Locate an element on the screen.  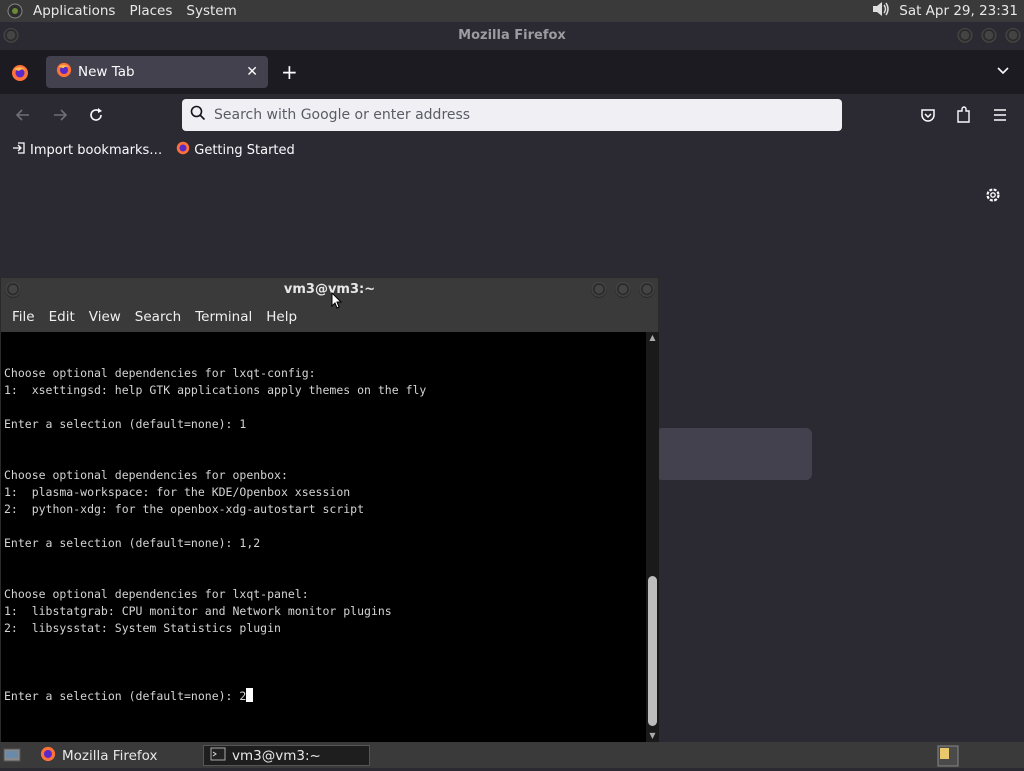
terminal-menubar: File Edit View Search Terminal Help is located at coordinates (329, 317).